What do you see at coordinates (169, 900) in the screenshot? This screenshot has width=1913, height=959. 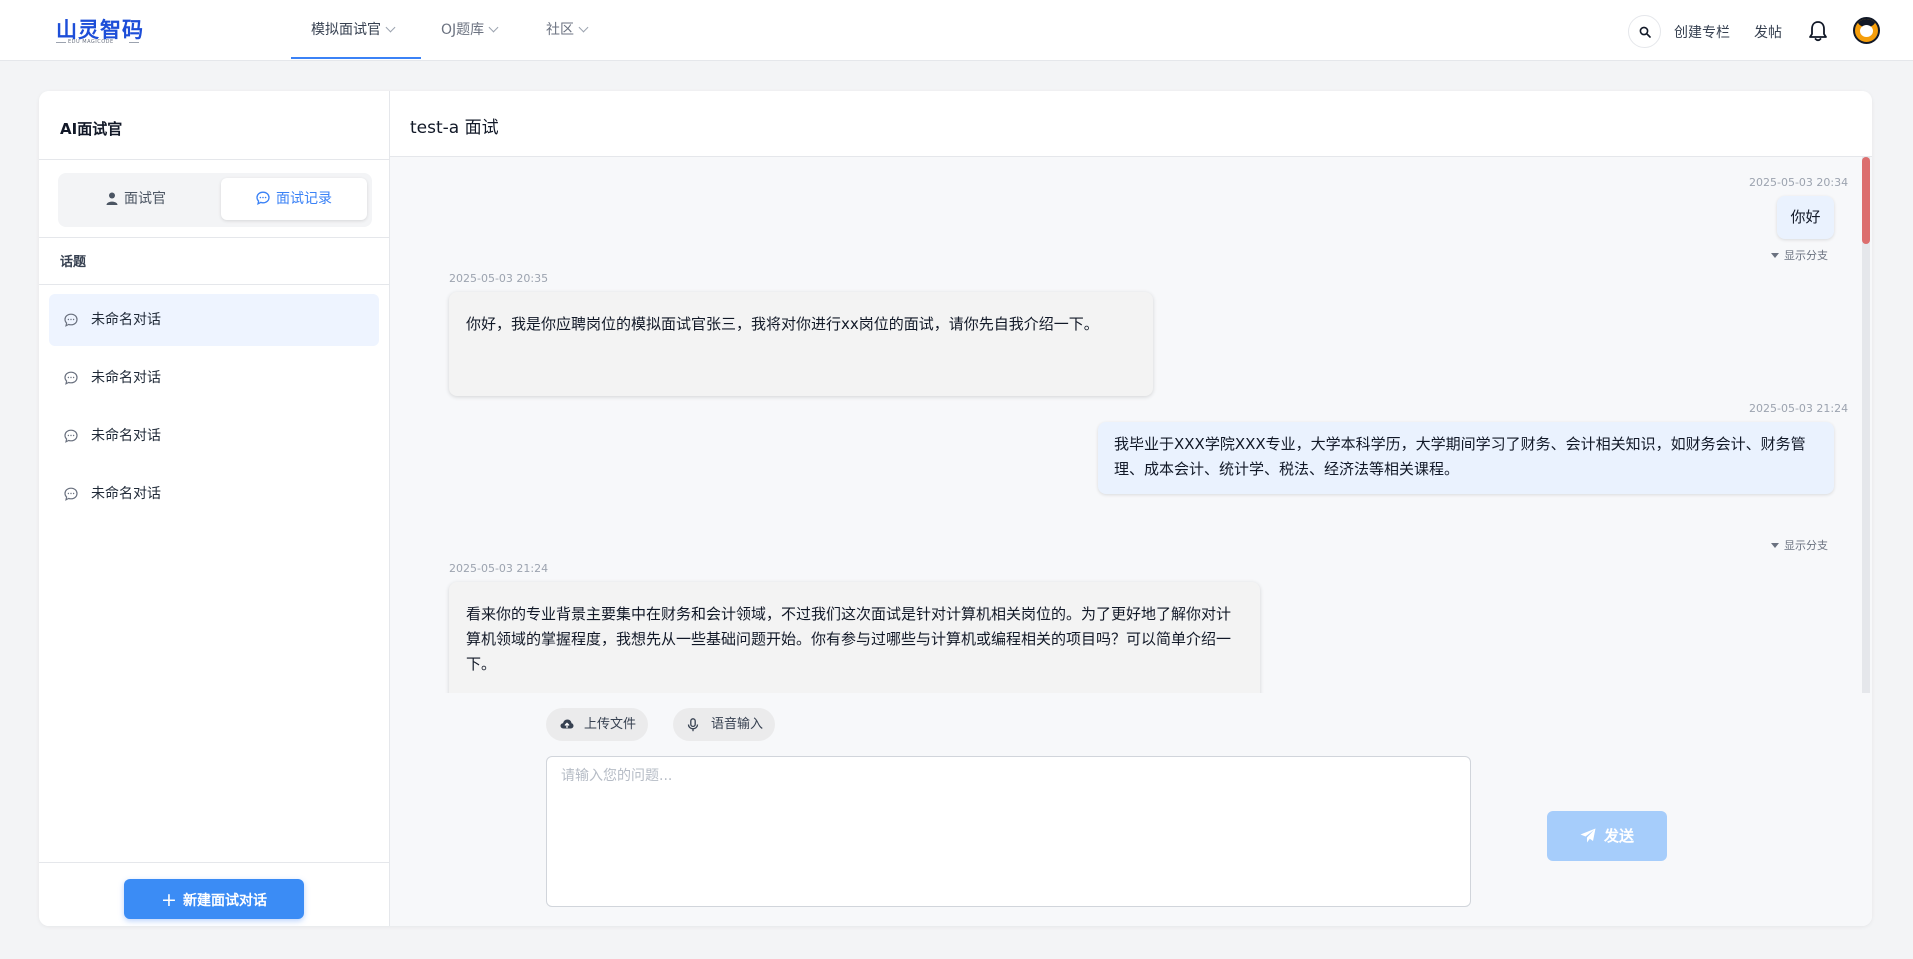 I see `plus-icon: +` at bounding box center [169, 900].